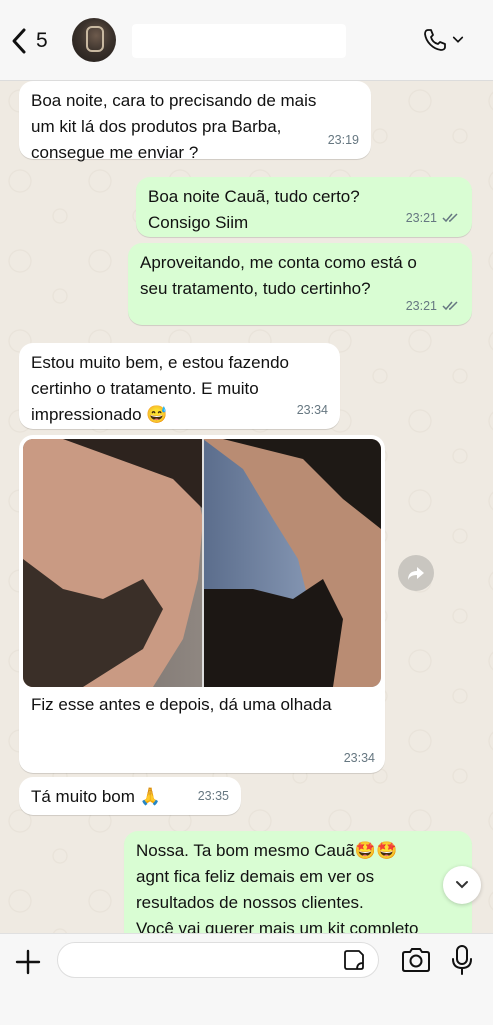 Image resolution: width=493 pixels, height=1025 pixels. I want to click on camera-icon, so click(416, 960).